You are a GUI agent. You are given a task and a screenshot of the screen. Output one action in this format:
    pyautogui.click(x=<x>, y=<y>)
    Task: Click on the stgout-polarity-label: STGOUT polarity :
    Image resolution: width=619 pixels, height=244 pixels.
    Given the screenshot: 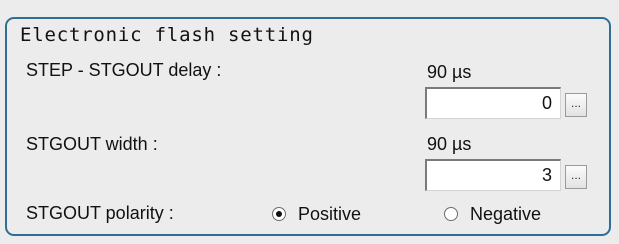 What is the action you would take?
    pyautogui.click(x=100, y=213)
    